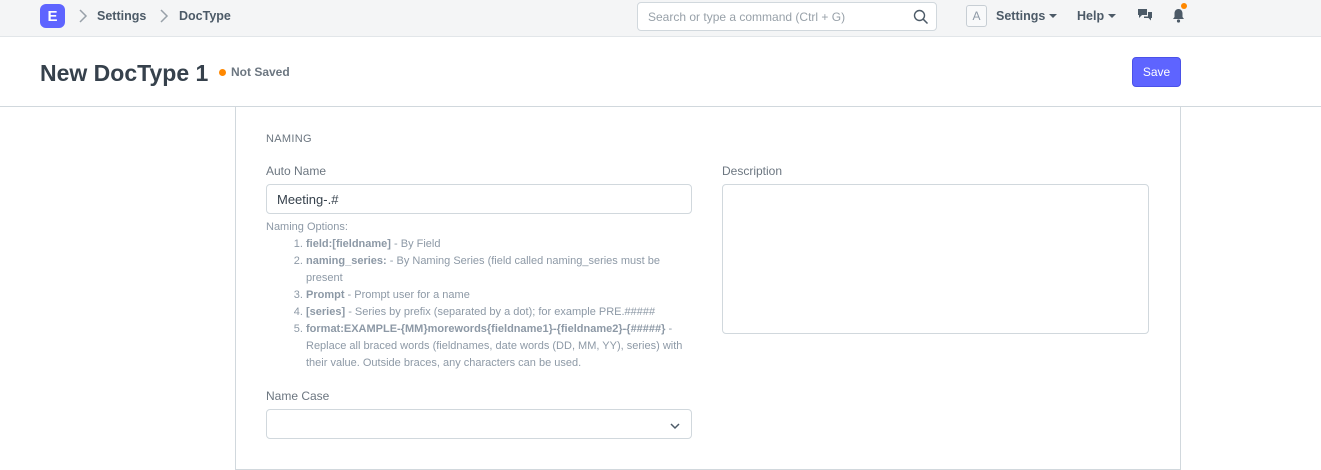 This screenshot has width=1321, height=470. Describe the element at coordinates (747, 17) in the screenshot. I see `search-placeholder: Search or type a command (Ctrl + G)` at that location.